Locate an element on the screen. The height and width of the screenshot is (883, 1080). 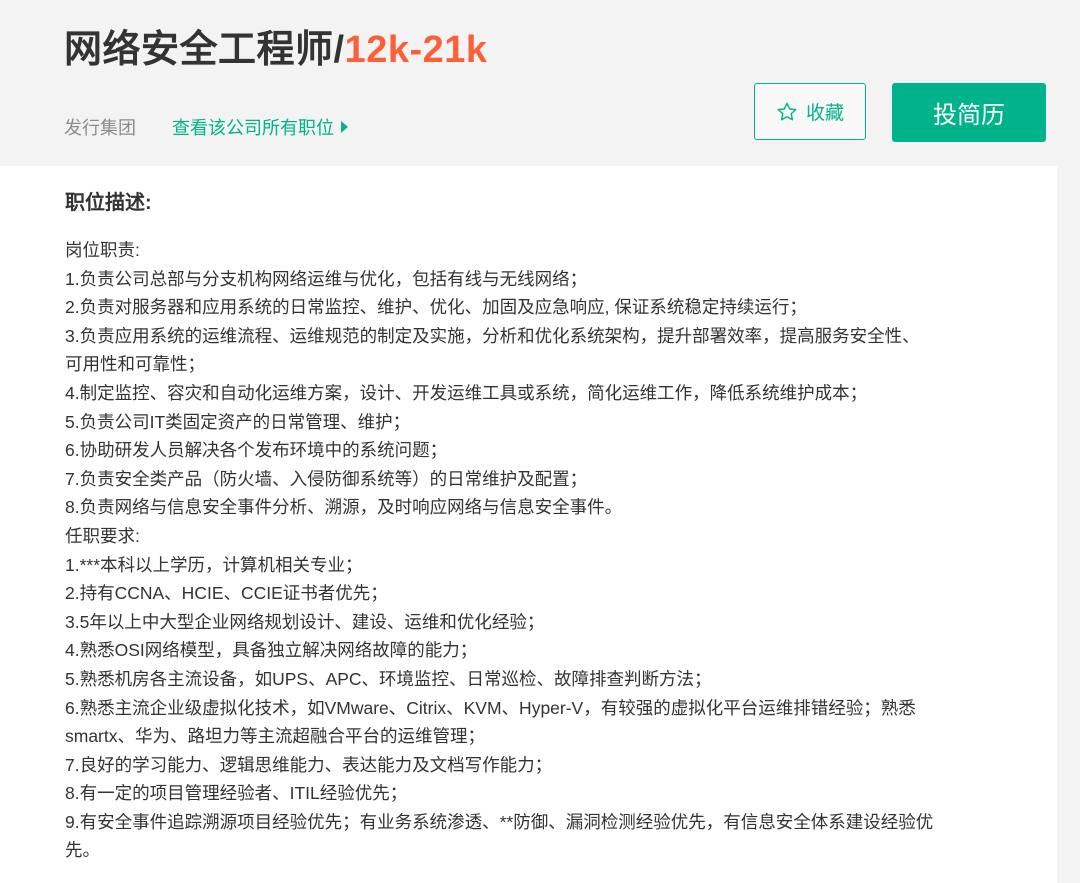
favorite-button: 收藏 is located at coordinates (810, 111).